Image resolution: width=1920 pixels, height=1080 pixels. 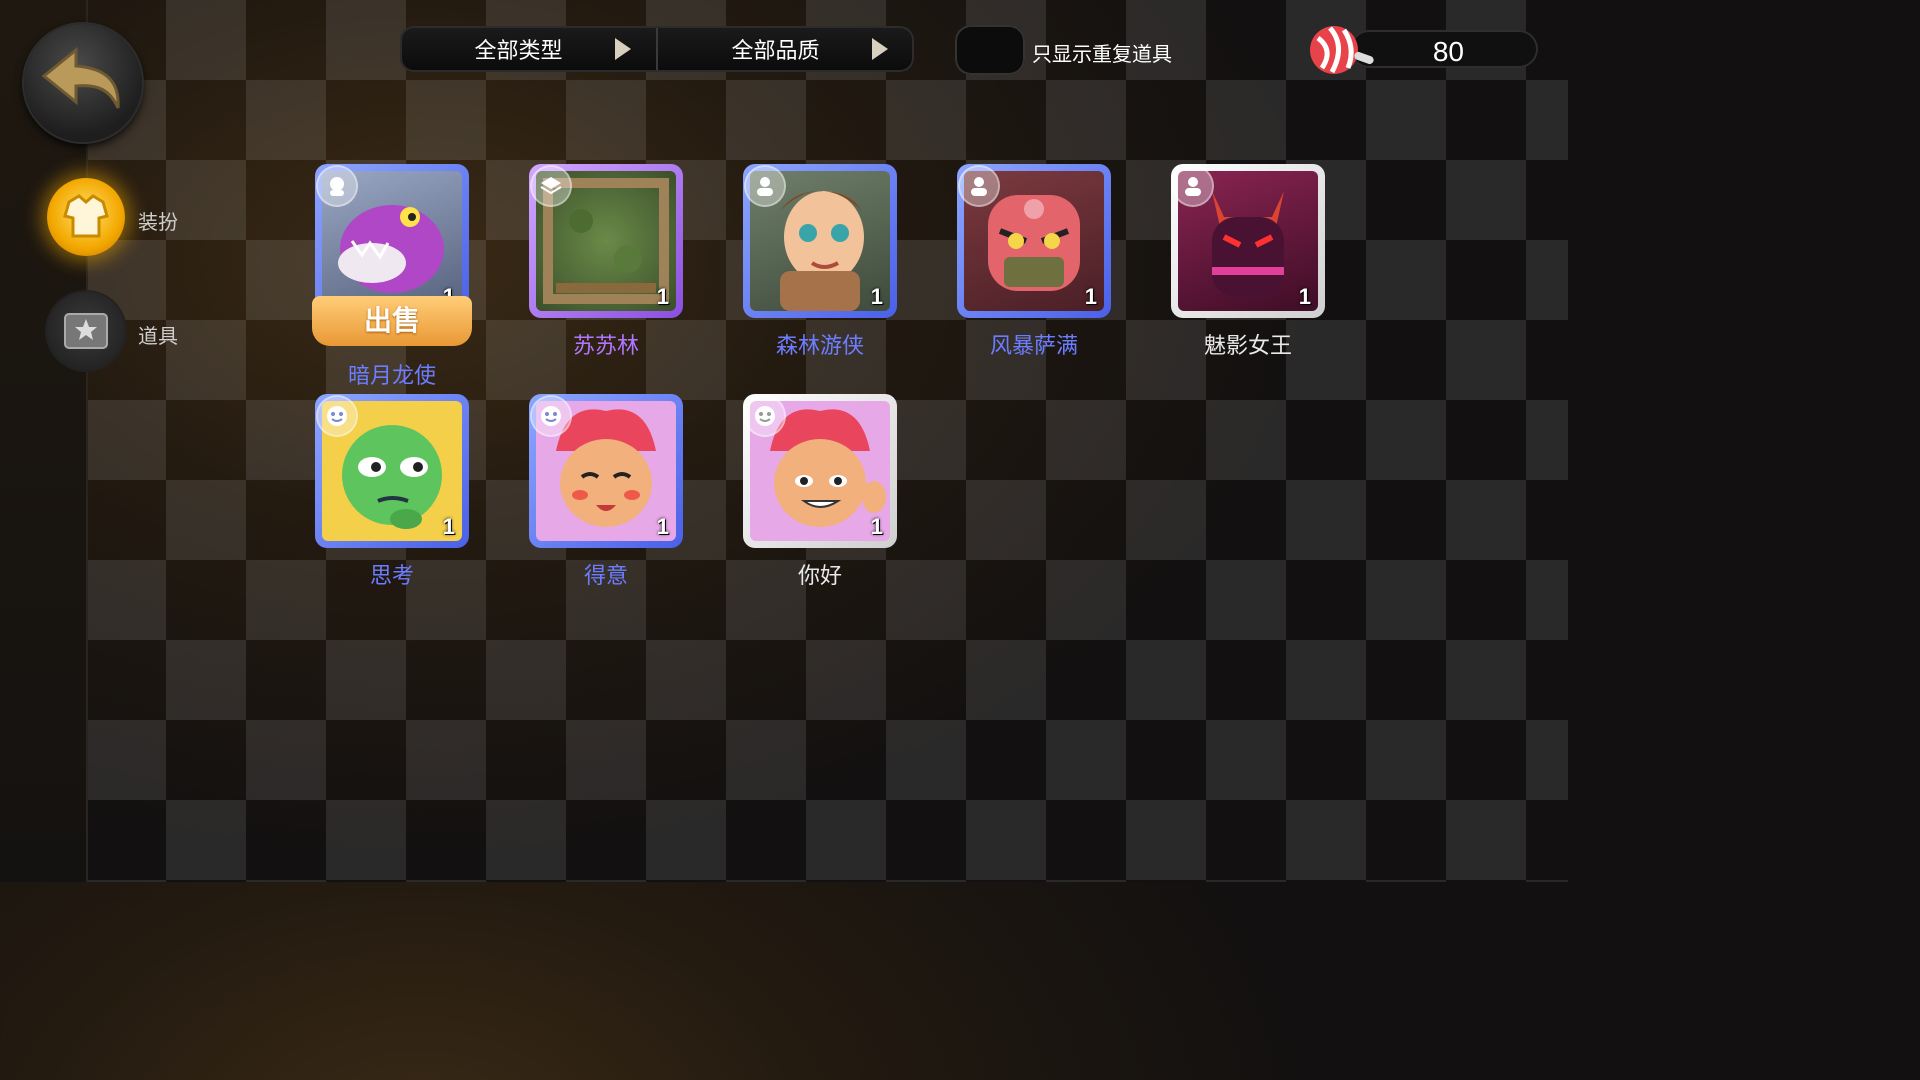 What do you see at coordinates (990, 50) in the screenshot?
I see `duplicates-only-checkbox` at bounding box center [990, 50].